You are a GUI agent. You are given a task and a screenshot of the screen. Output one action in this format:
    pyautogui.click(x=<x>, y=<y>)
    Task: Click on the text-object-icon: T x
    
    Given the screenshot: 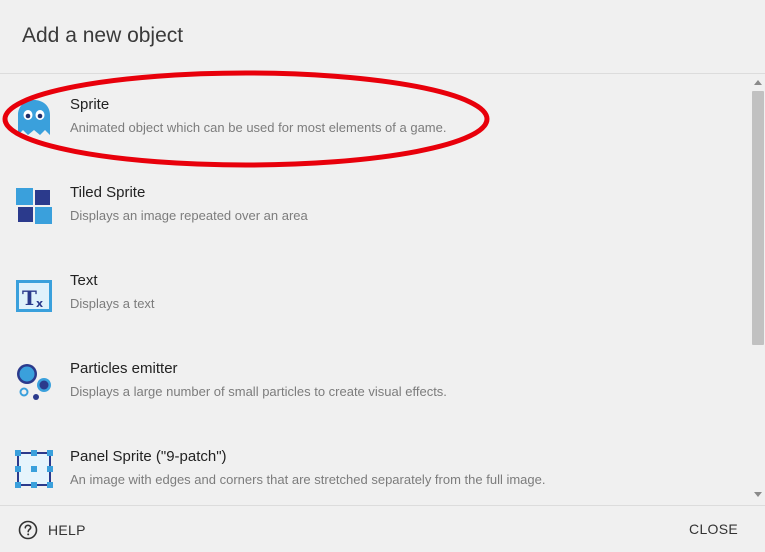 What is the action you would take?
    pyautogui.click(x=34, y=296)
    